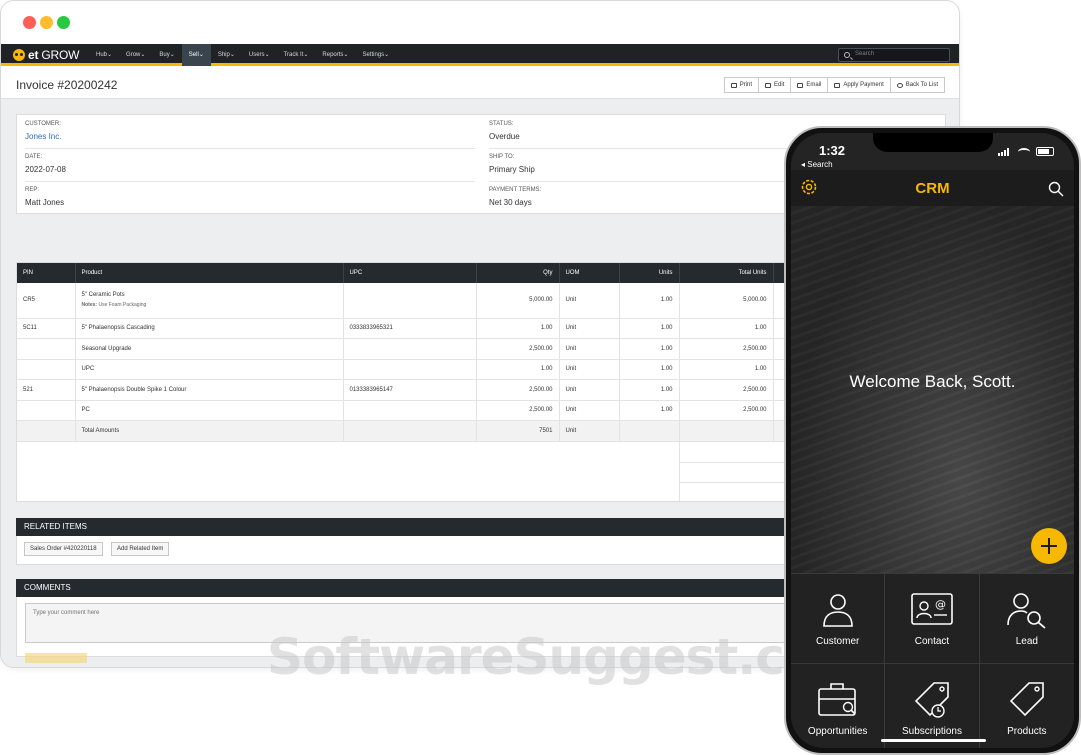 The height and width of the screenshot is (755, 1081). What do you see at coordinates (589, 273) in the screenshot?
I see `column-header: UOM` at bounding box center [589, 273].